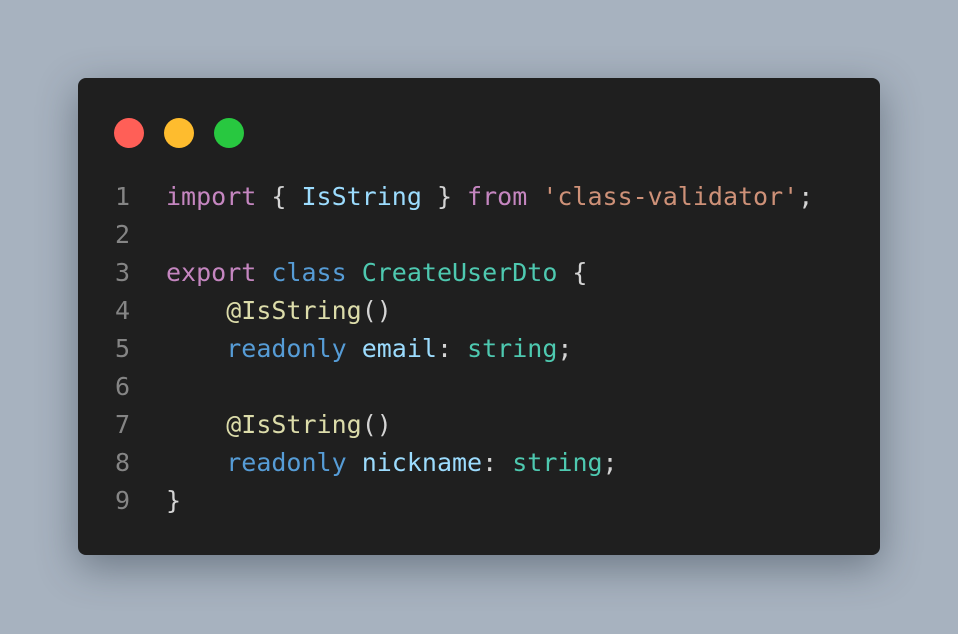 This screenshot has height=634, width=958. Describe the element at coordinates (129, 133) in the screenshot. I see `close-icon` at that location.